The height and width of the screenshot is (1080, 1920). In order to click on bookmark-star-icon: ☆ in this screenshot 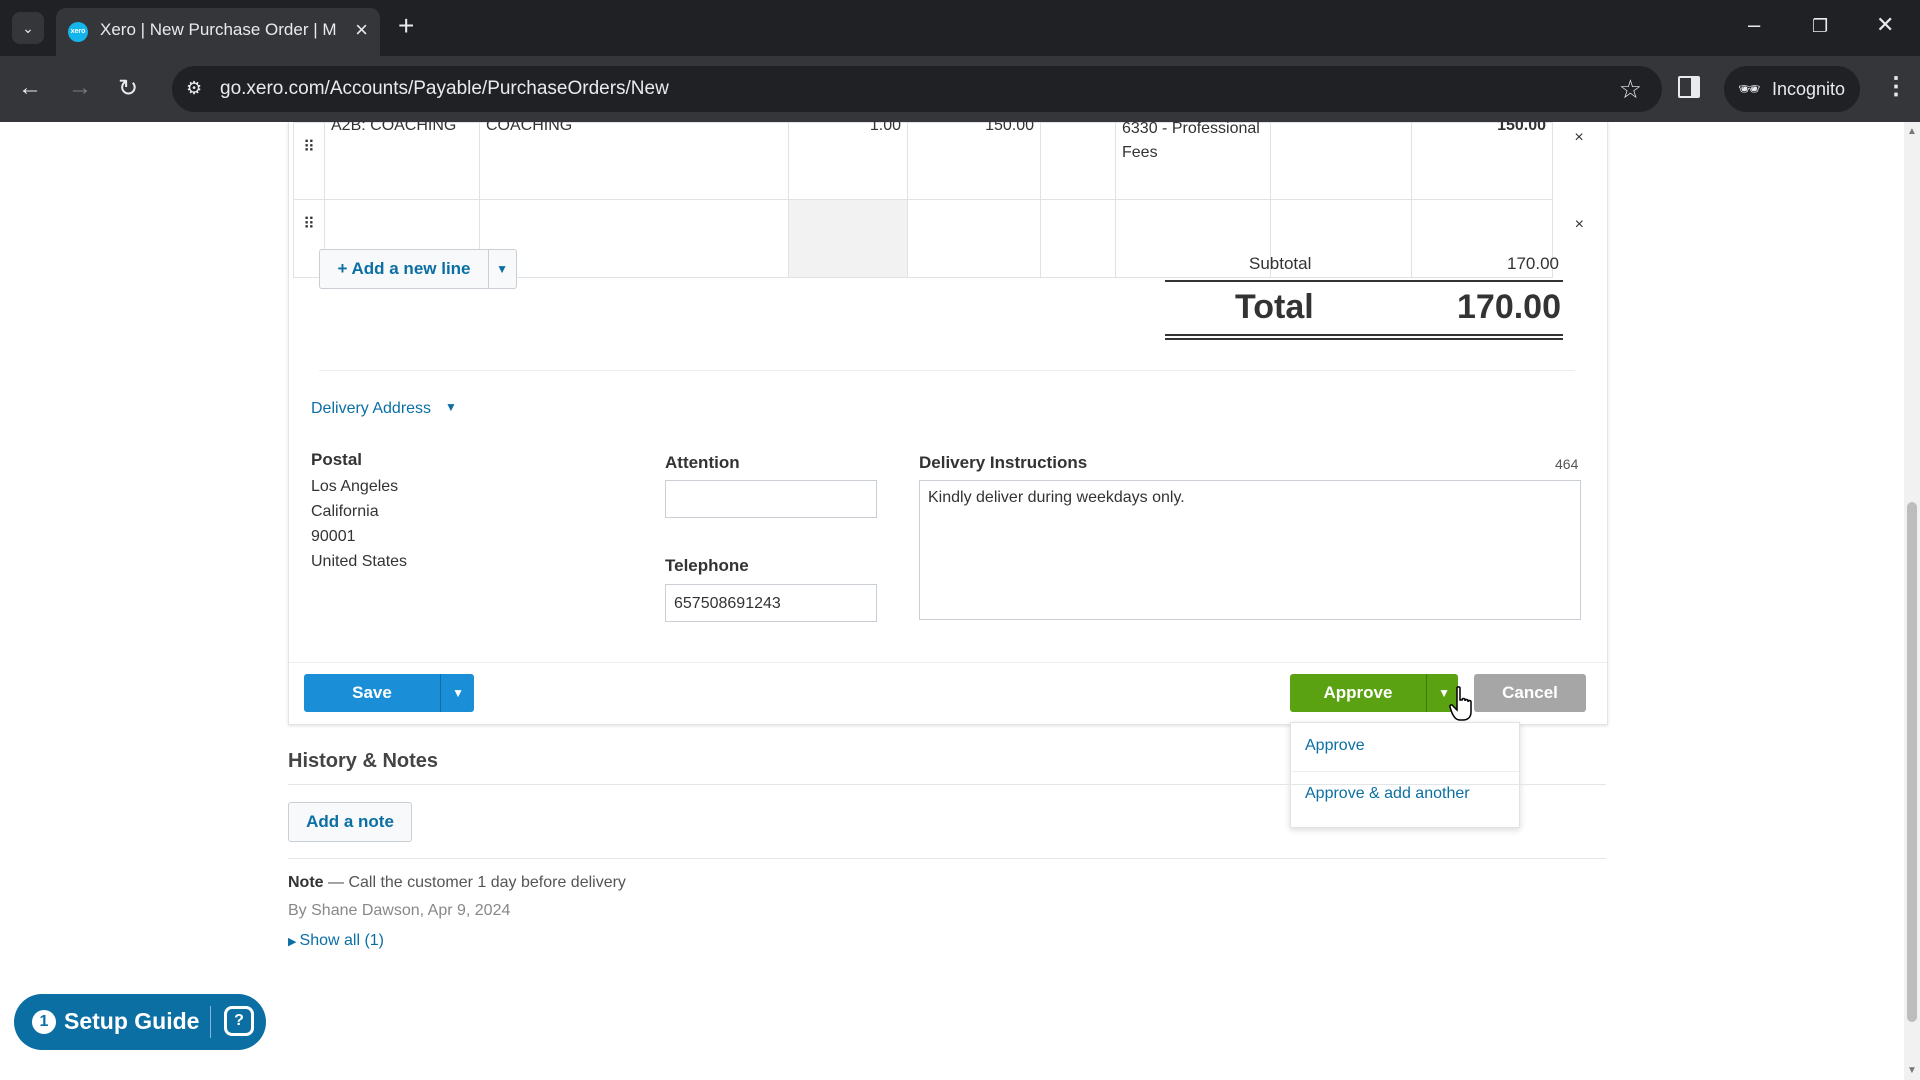, I will do `click(1630, 89)`.